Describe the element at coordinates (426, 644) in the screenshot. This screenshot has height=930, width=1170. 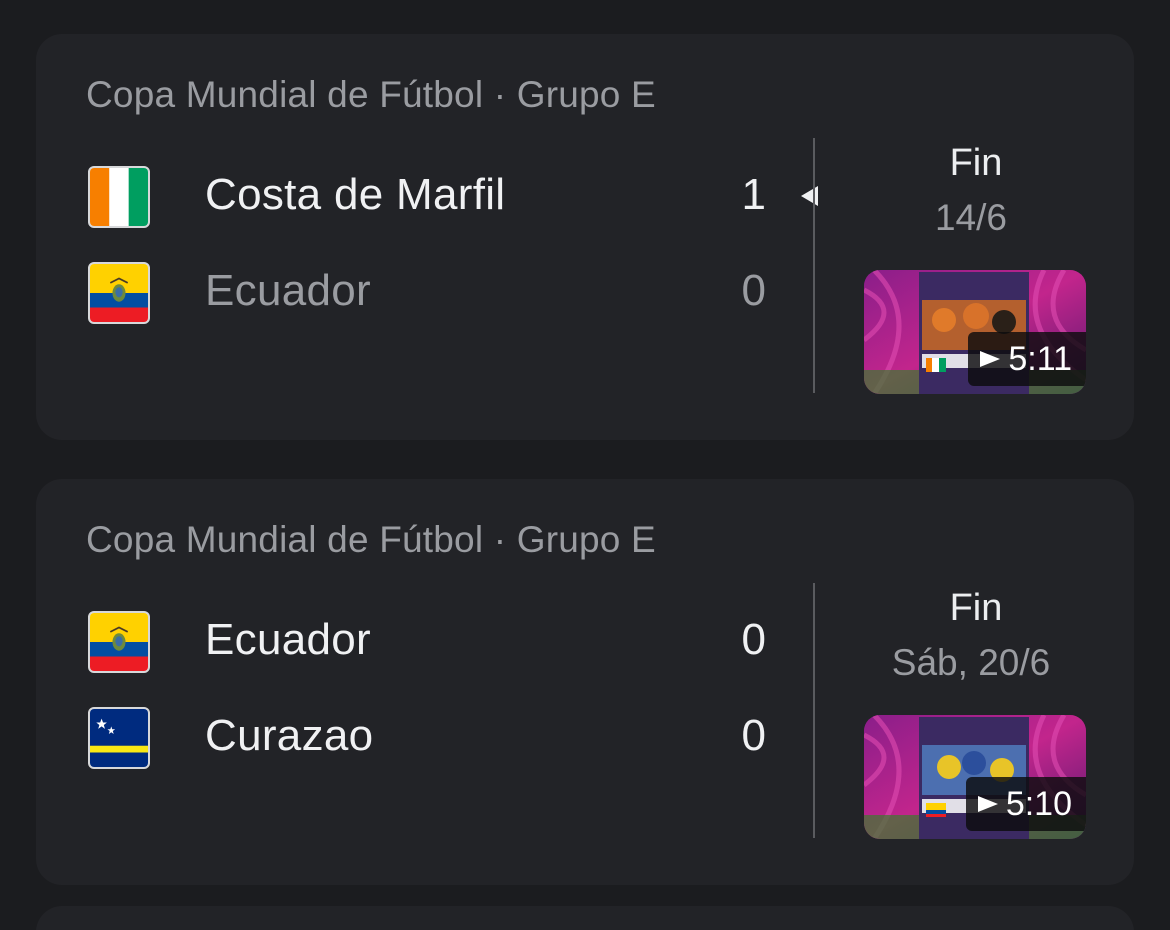
I see `team-row-home: Ecuador 0` at that location.